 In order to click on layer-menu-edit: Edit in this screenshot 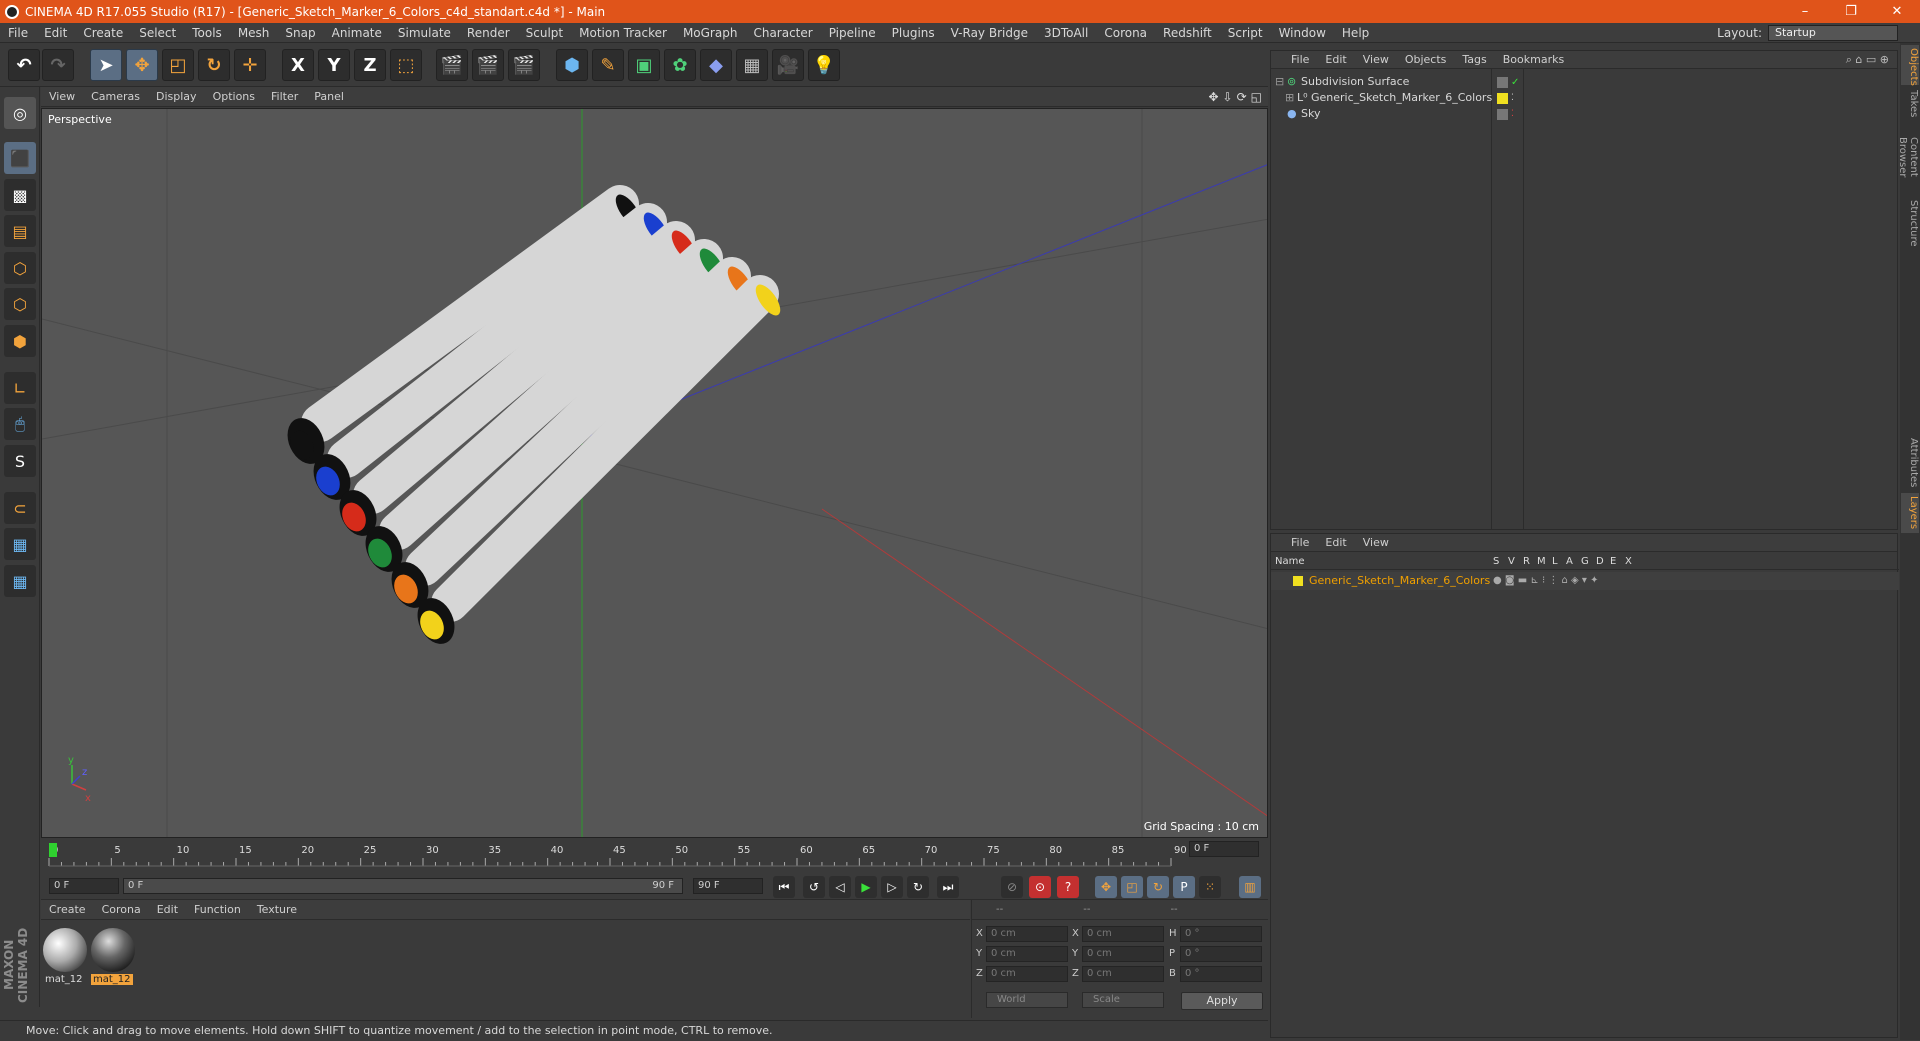, I will do `click(1335, 542)`.